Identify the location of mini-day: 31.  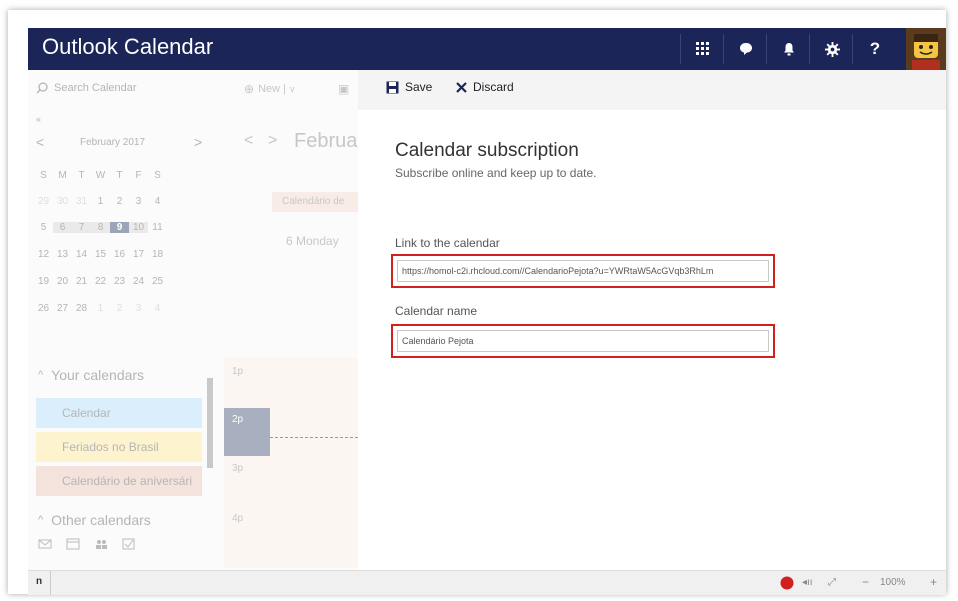
(81, 201).